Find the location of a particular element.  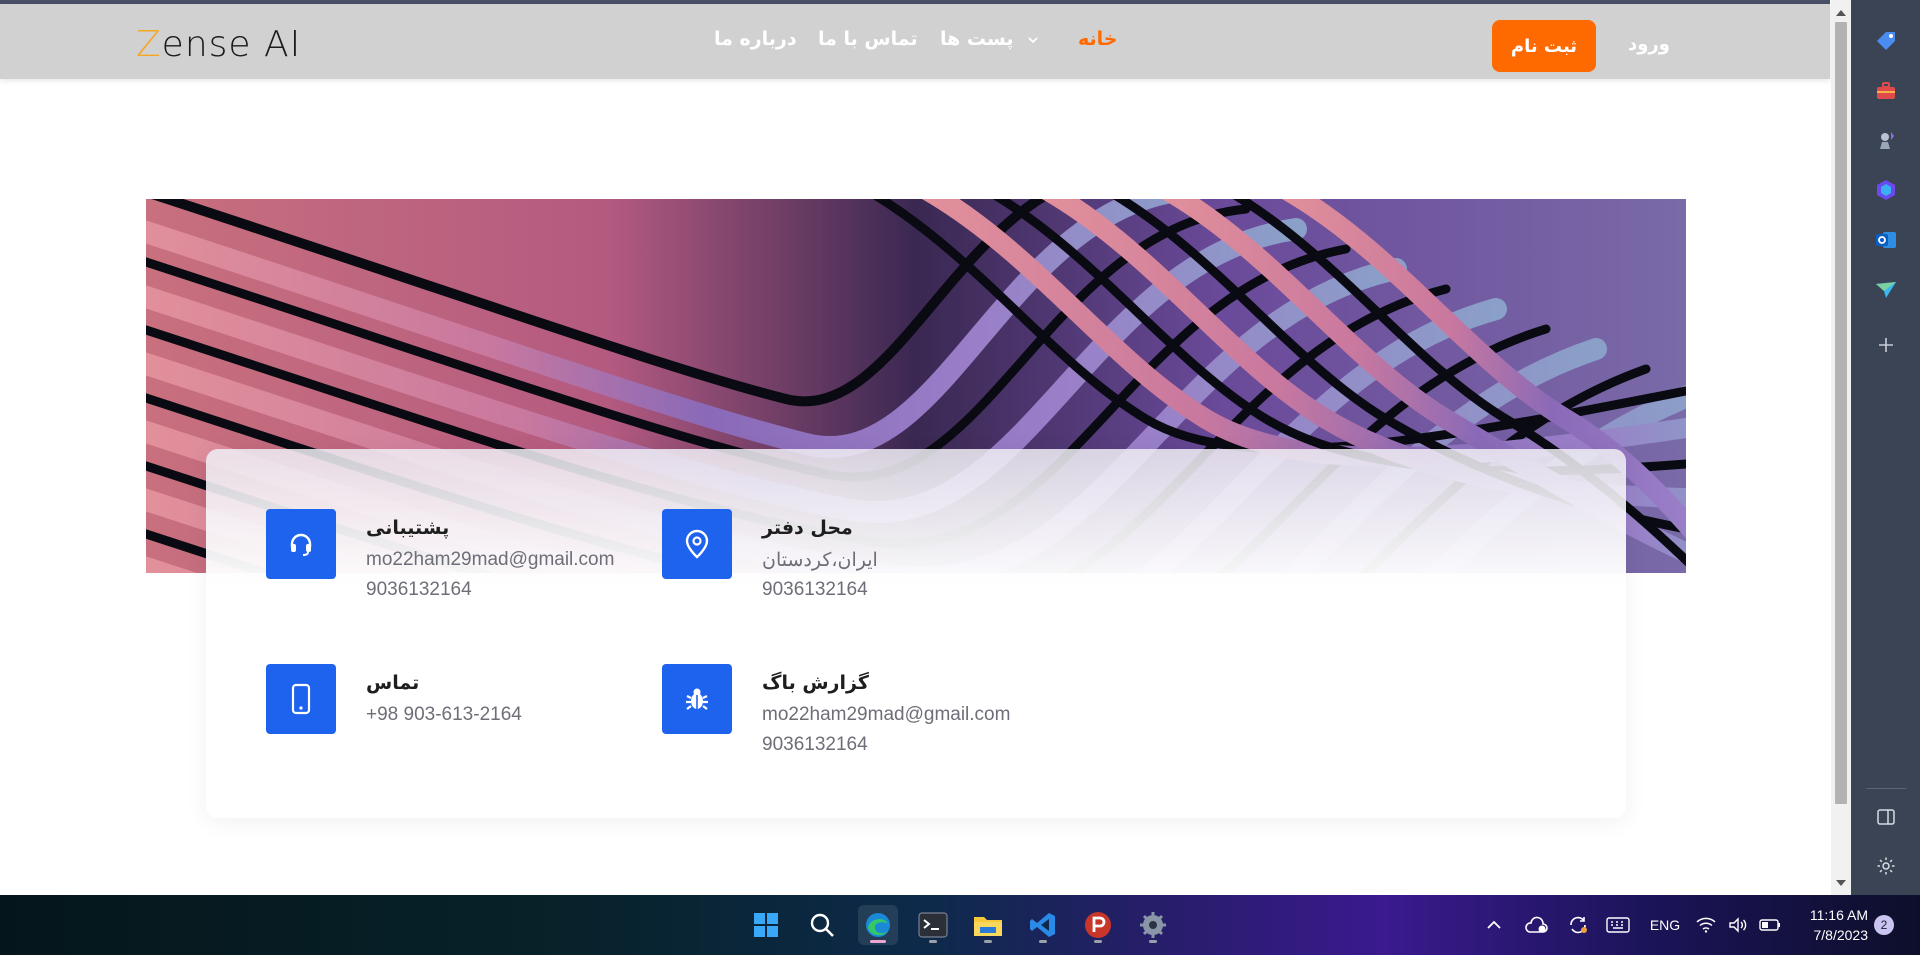

mobile-phone-icon is located at coordinates (301, 699).